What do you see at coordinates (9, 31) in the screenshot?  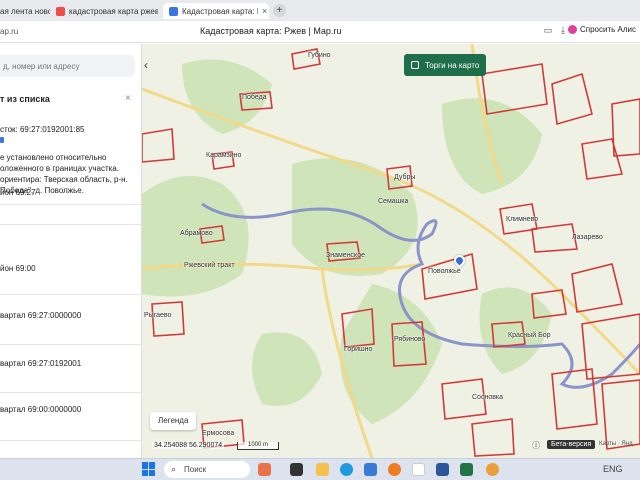 I see `address-host: ap.ru` at bounding box center [9, 31].